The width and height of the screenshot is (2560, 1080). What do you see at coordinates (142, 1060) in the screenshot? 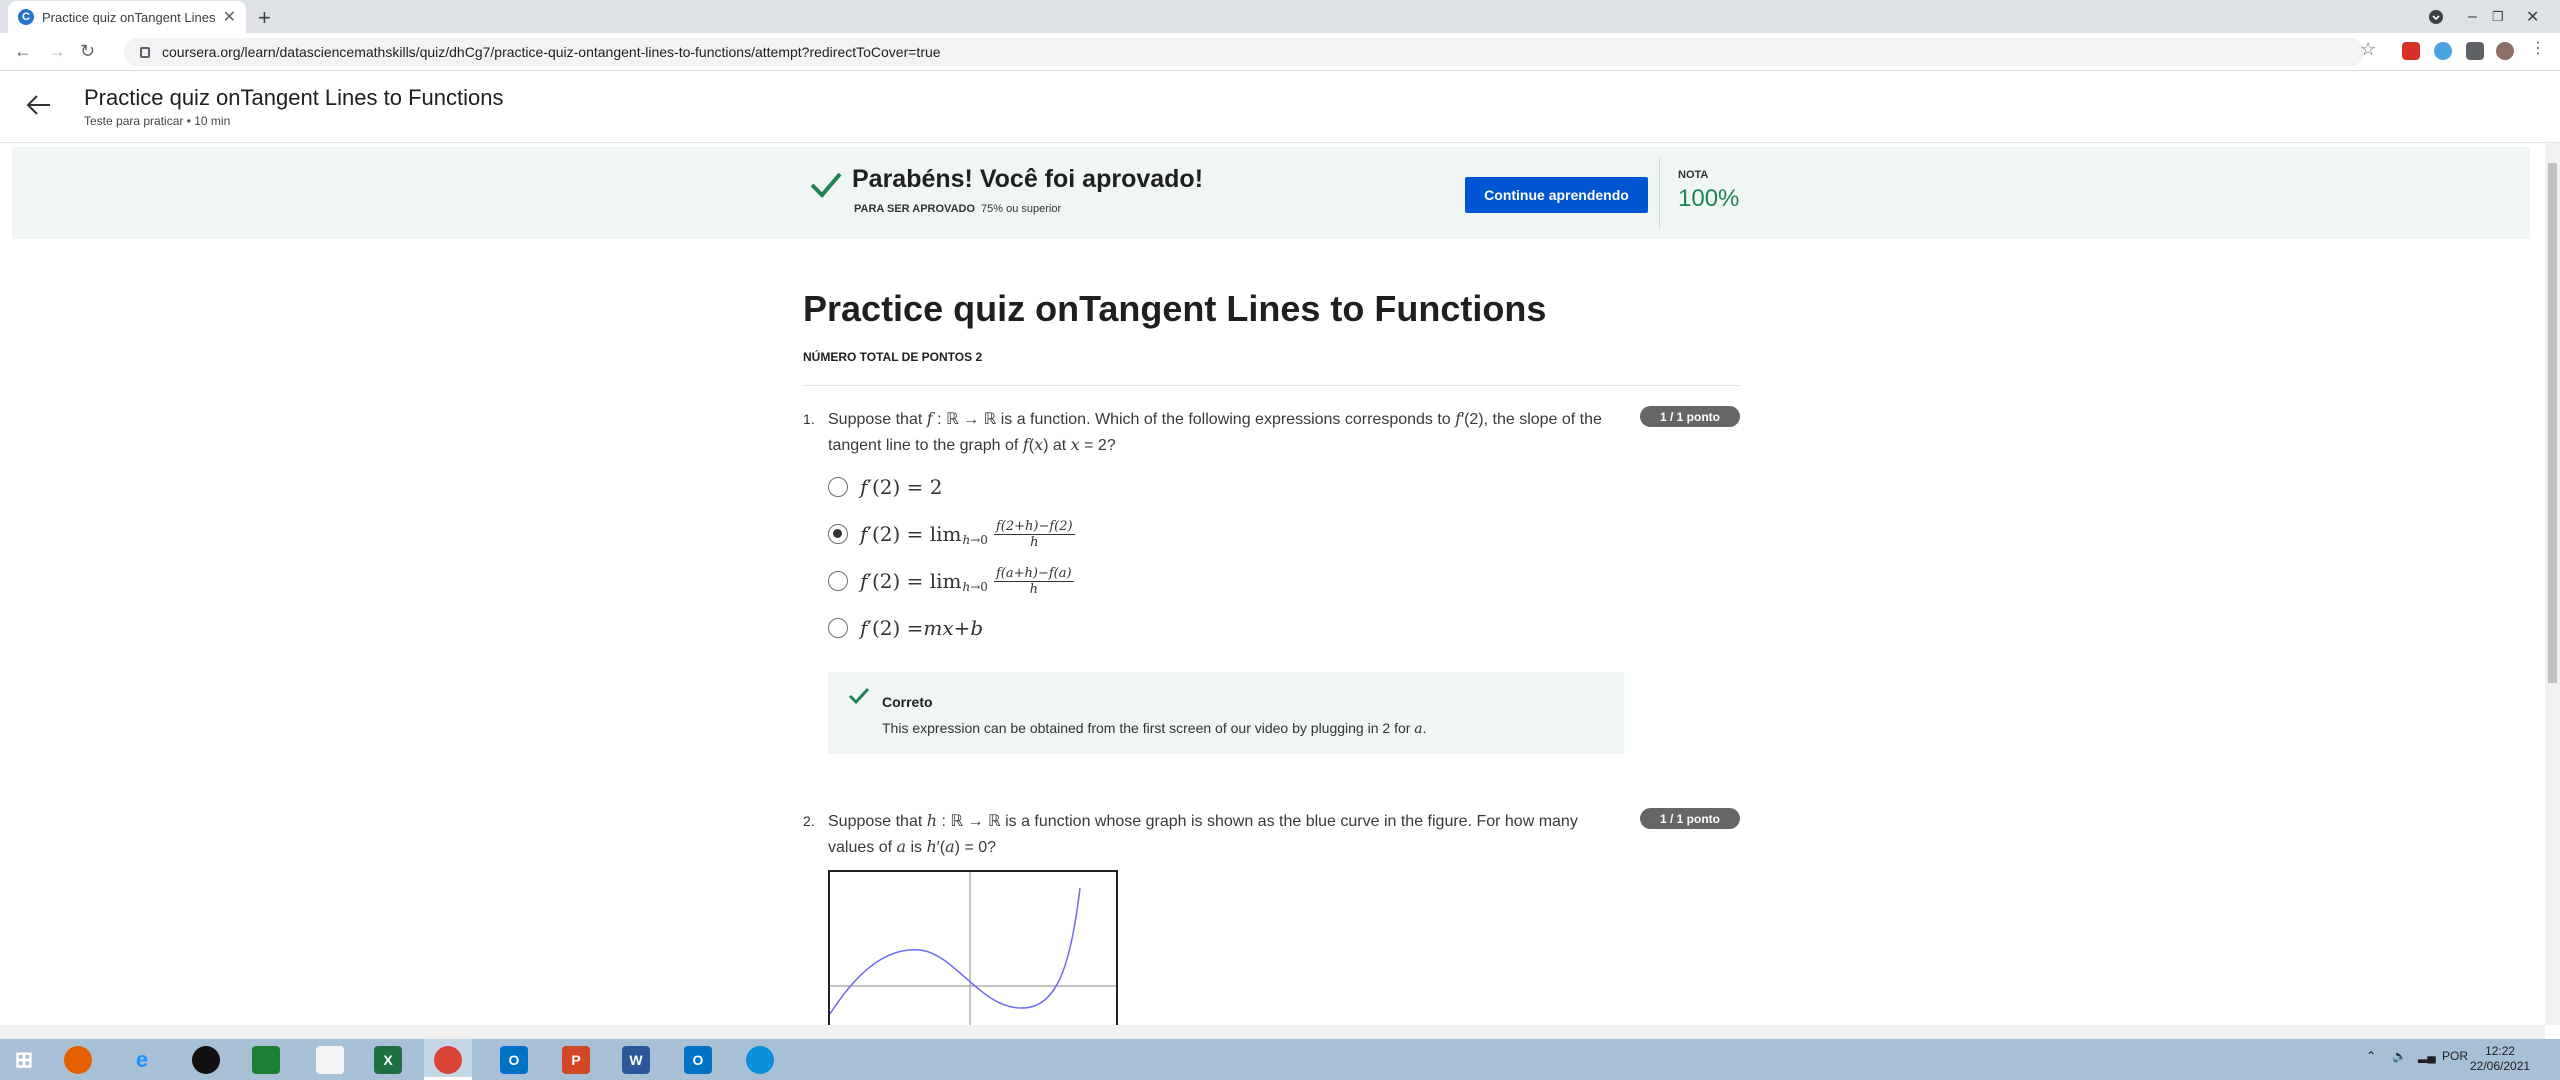
I see `internet-explorer-icon: e` at bounding box center [142, 1060].